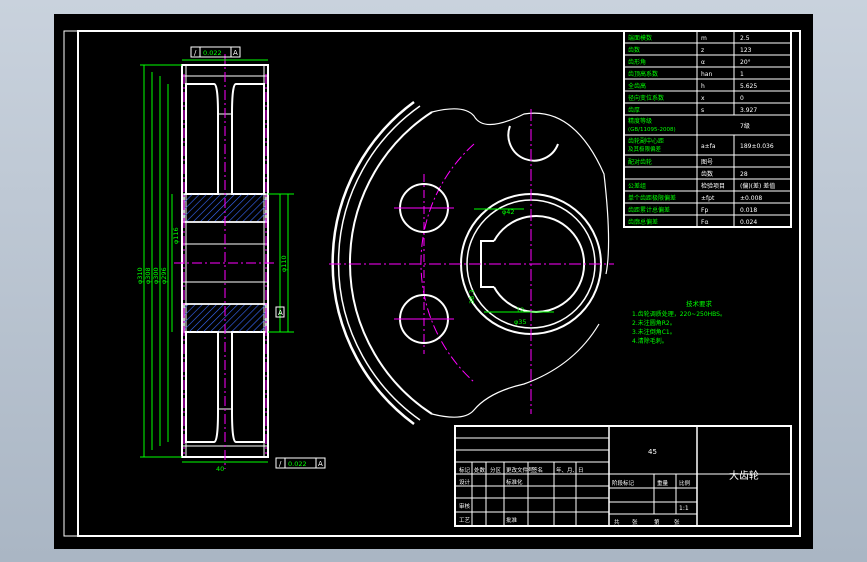  I want to click on svg-text: 比例, so click(685, 483).